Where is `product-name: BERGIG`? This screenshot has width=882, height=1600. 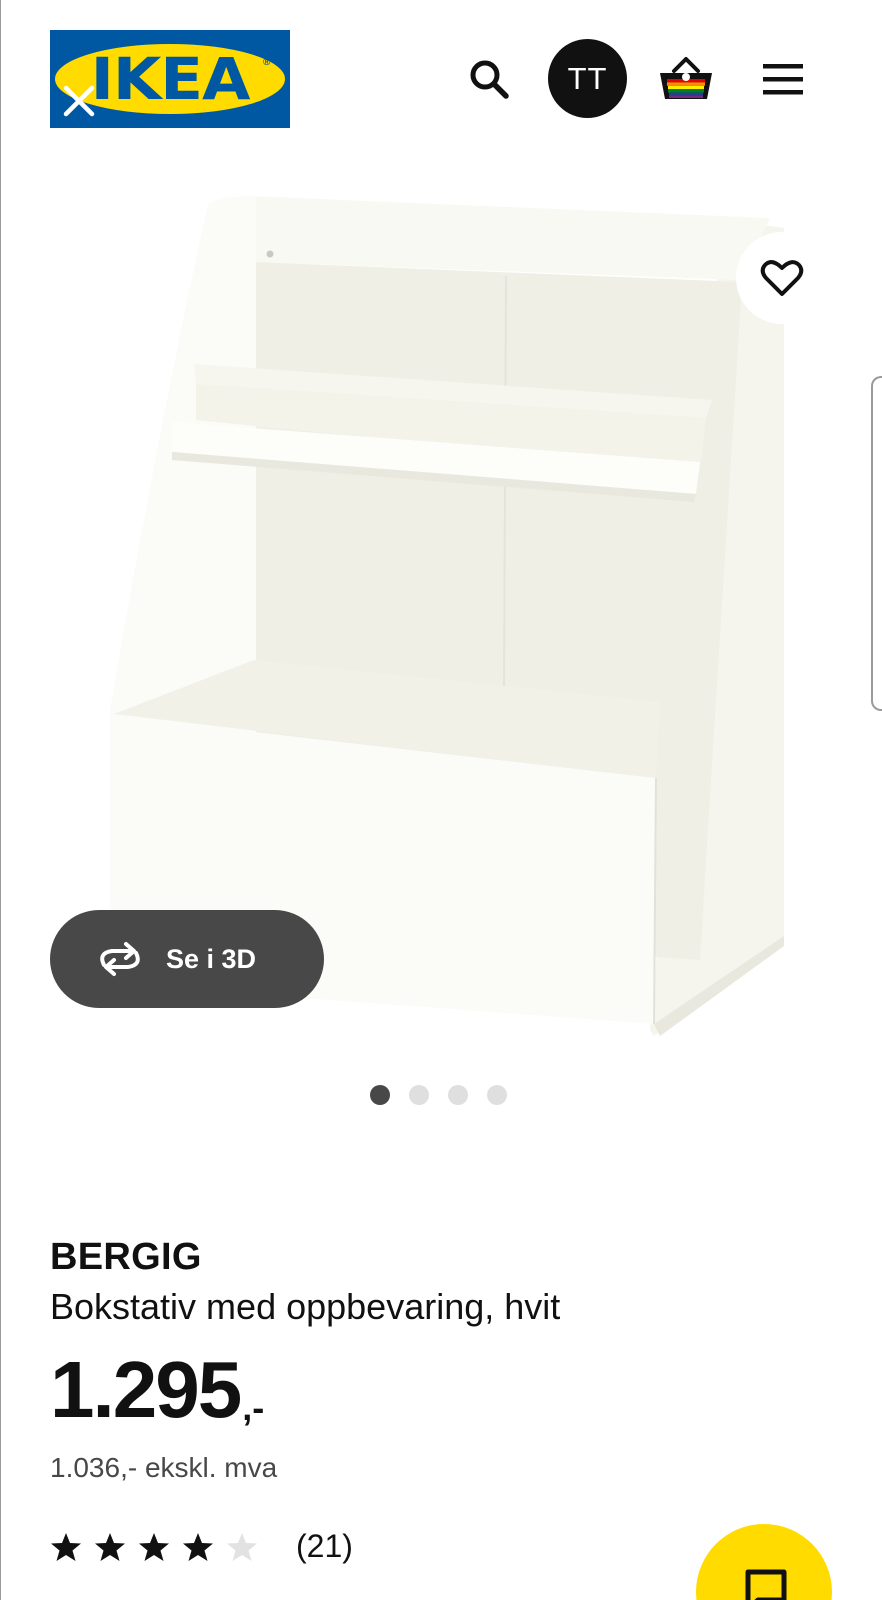
product-name: BERGIG is located at coordinates (126, 1257).